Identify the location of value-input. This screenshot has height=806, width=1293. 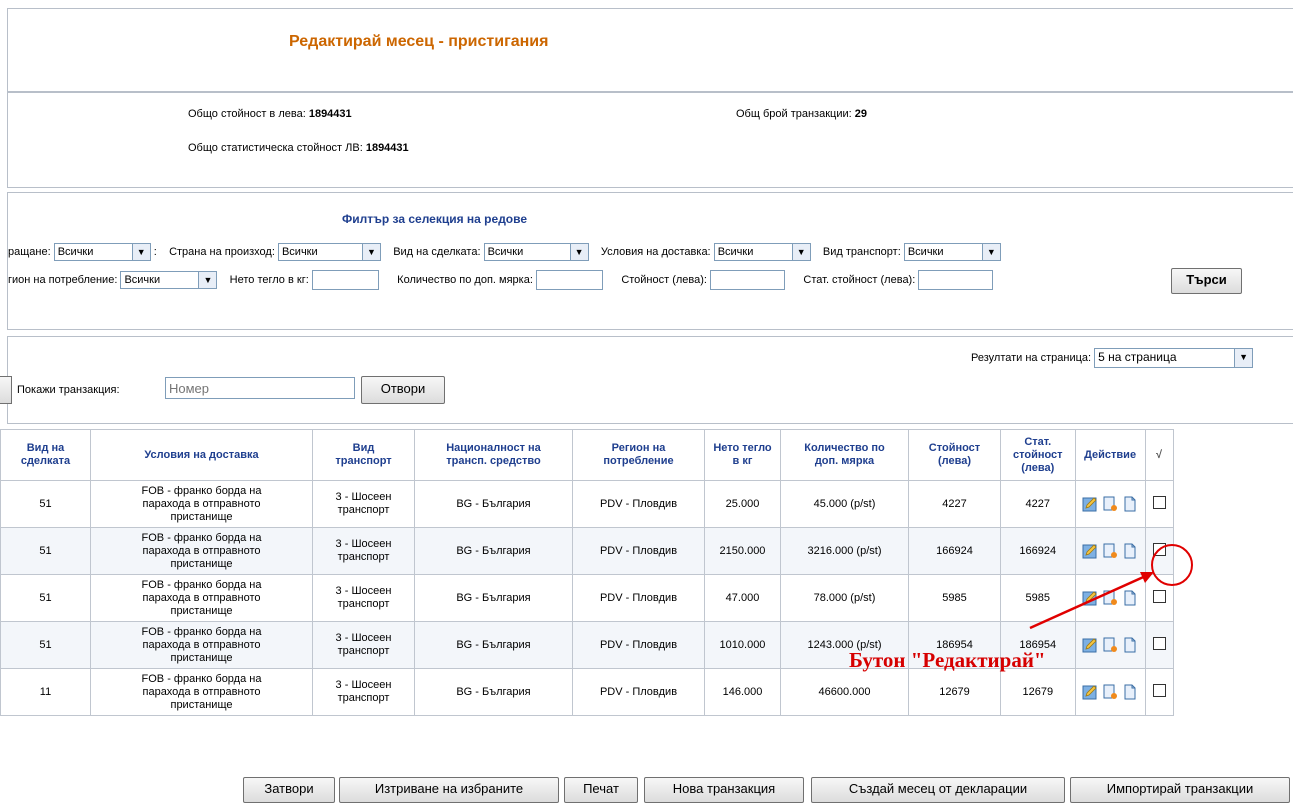
(748, 280).